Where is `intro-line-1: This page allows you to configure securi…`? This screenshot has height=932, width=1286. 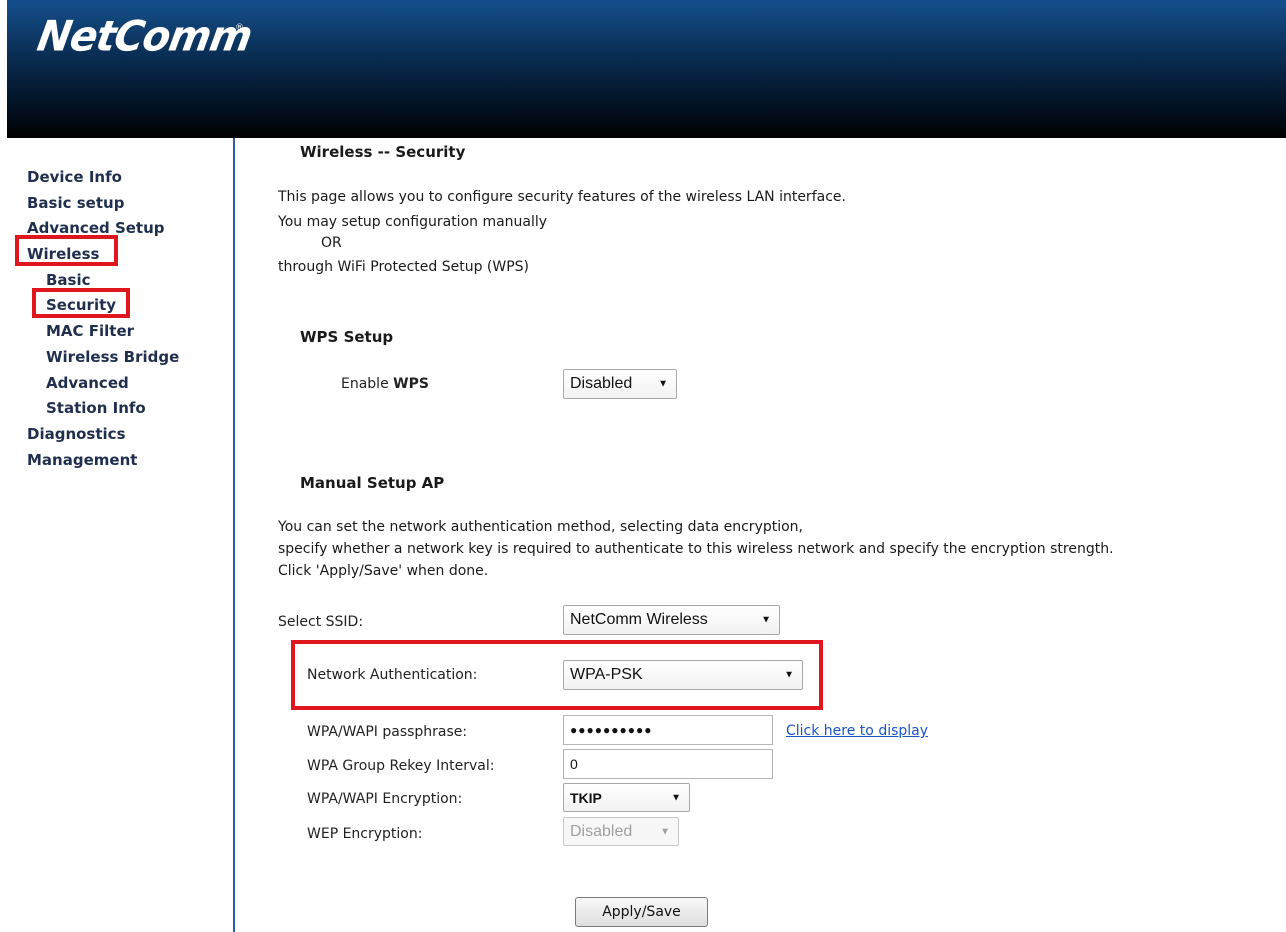
intro-line-1: This page allows you to configure securi… is located at coordinates (562, 197).